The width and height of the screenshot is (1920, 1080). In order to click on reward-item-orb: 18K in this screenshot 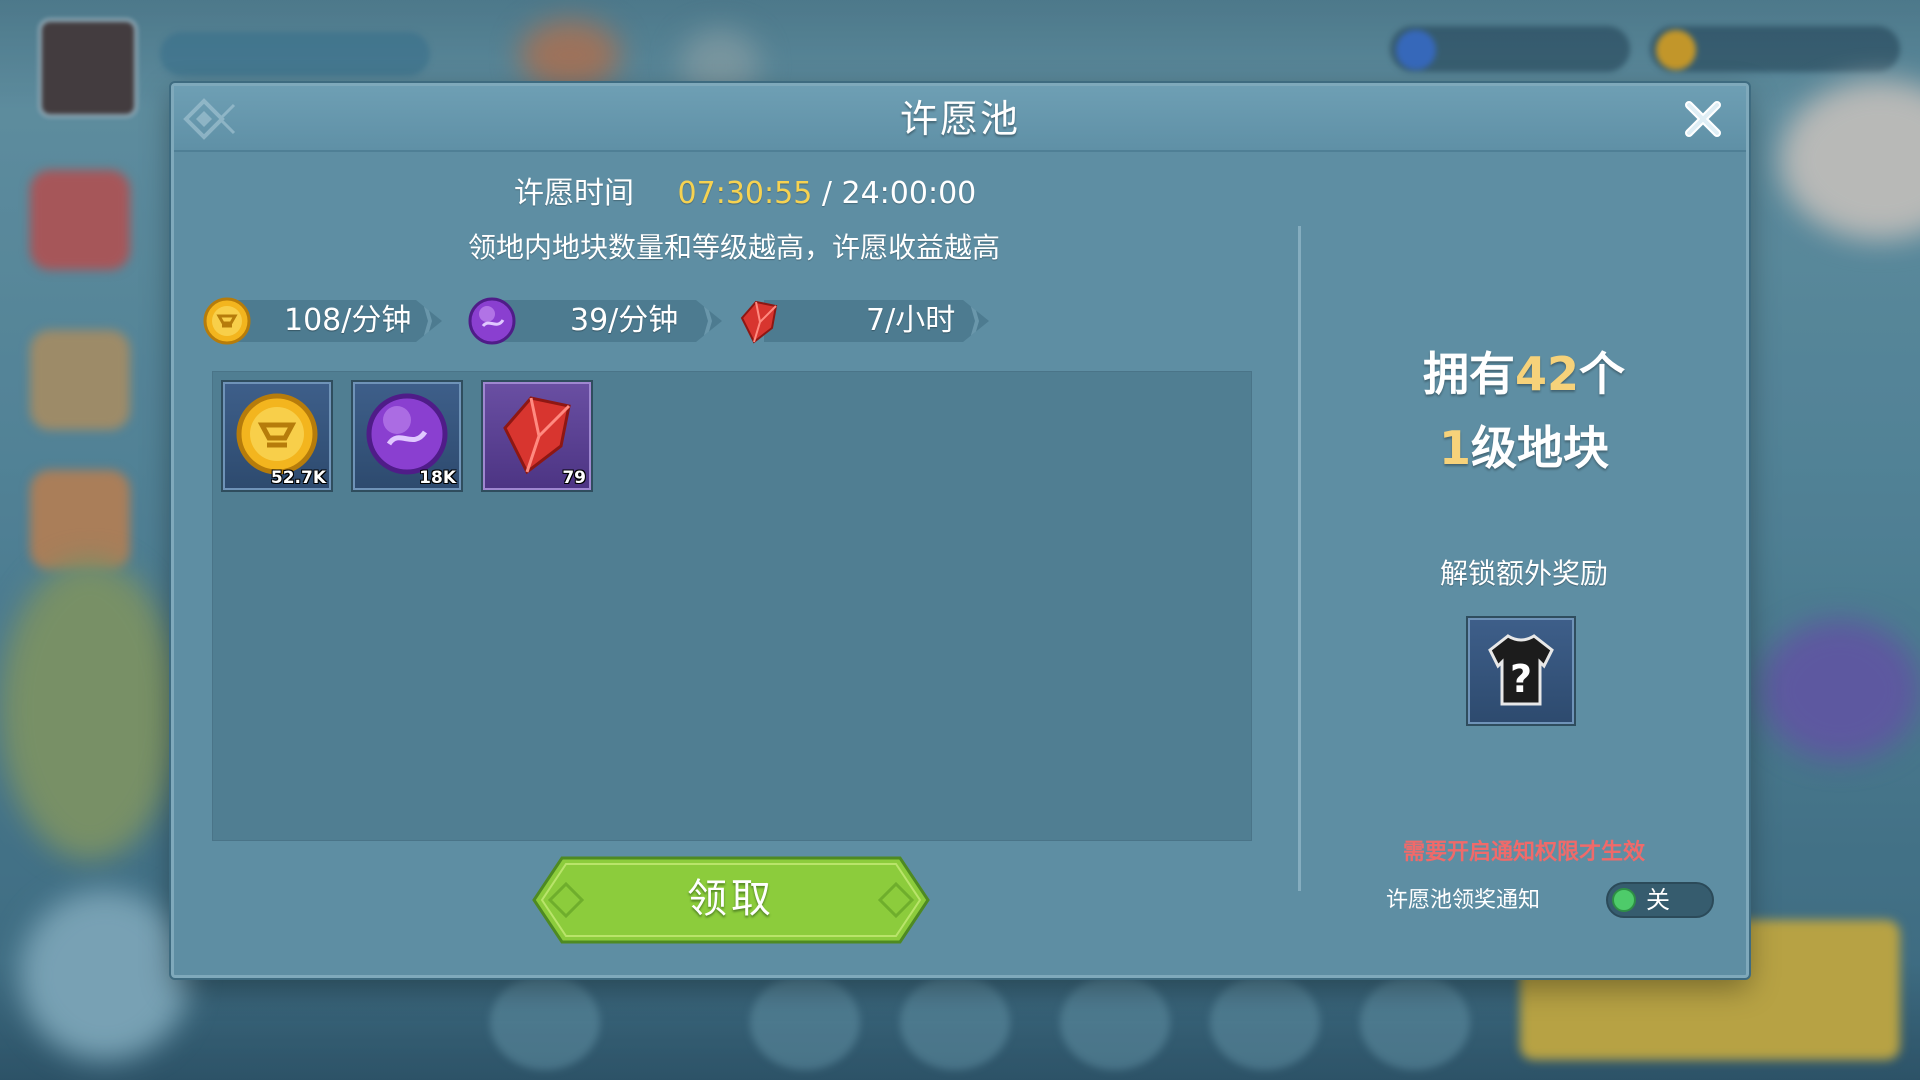, I will do `click(407, 436)`.